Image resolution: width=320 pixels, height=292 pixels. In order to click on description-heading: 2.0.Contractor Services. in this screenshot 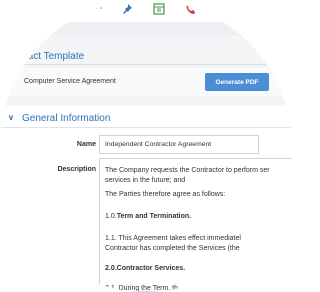, I will do `click(145, 268)`.